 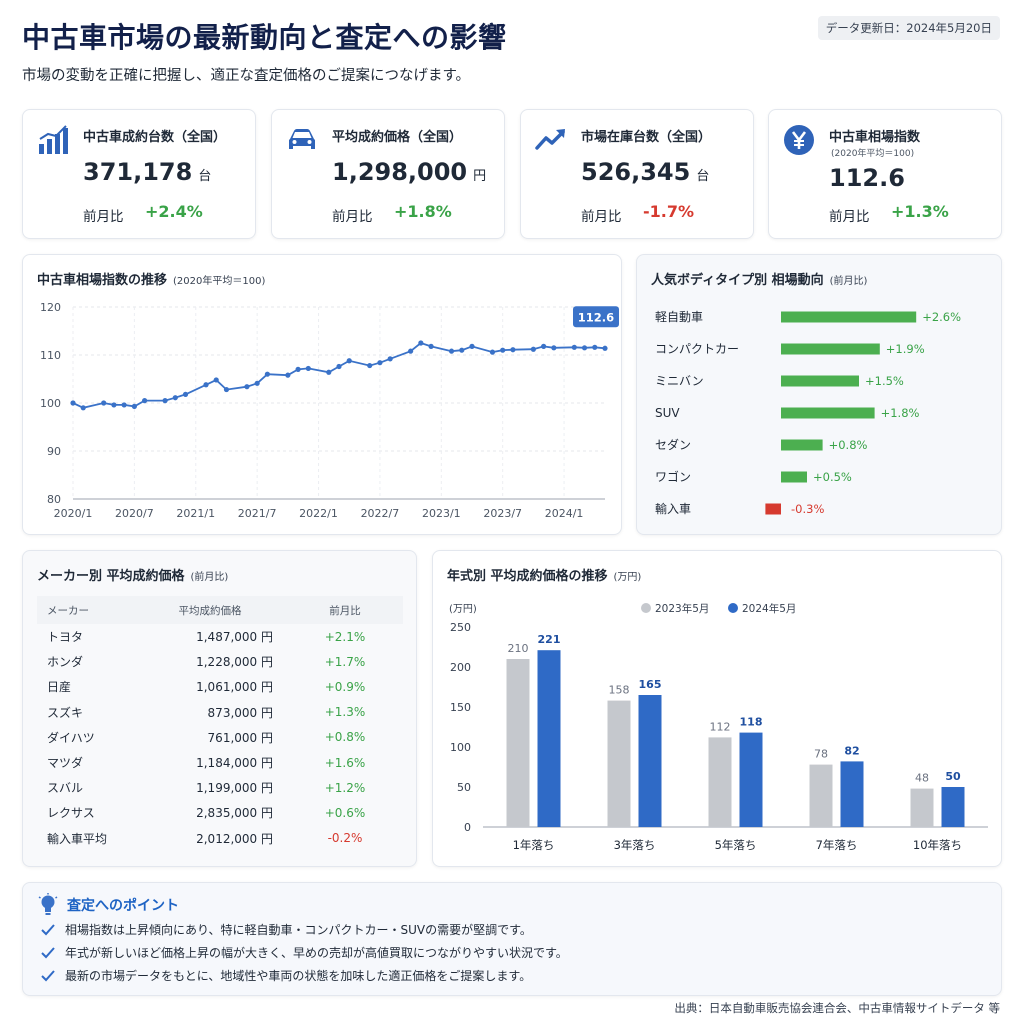 What do you see at coordinates (345, 838) in the screenshot?
I see `month-change: -0.2%` at bounding box center [345, 838].